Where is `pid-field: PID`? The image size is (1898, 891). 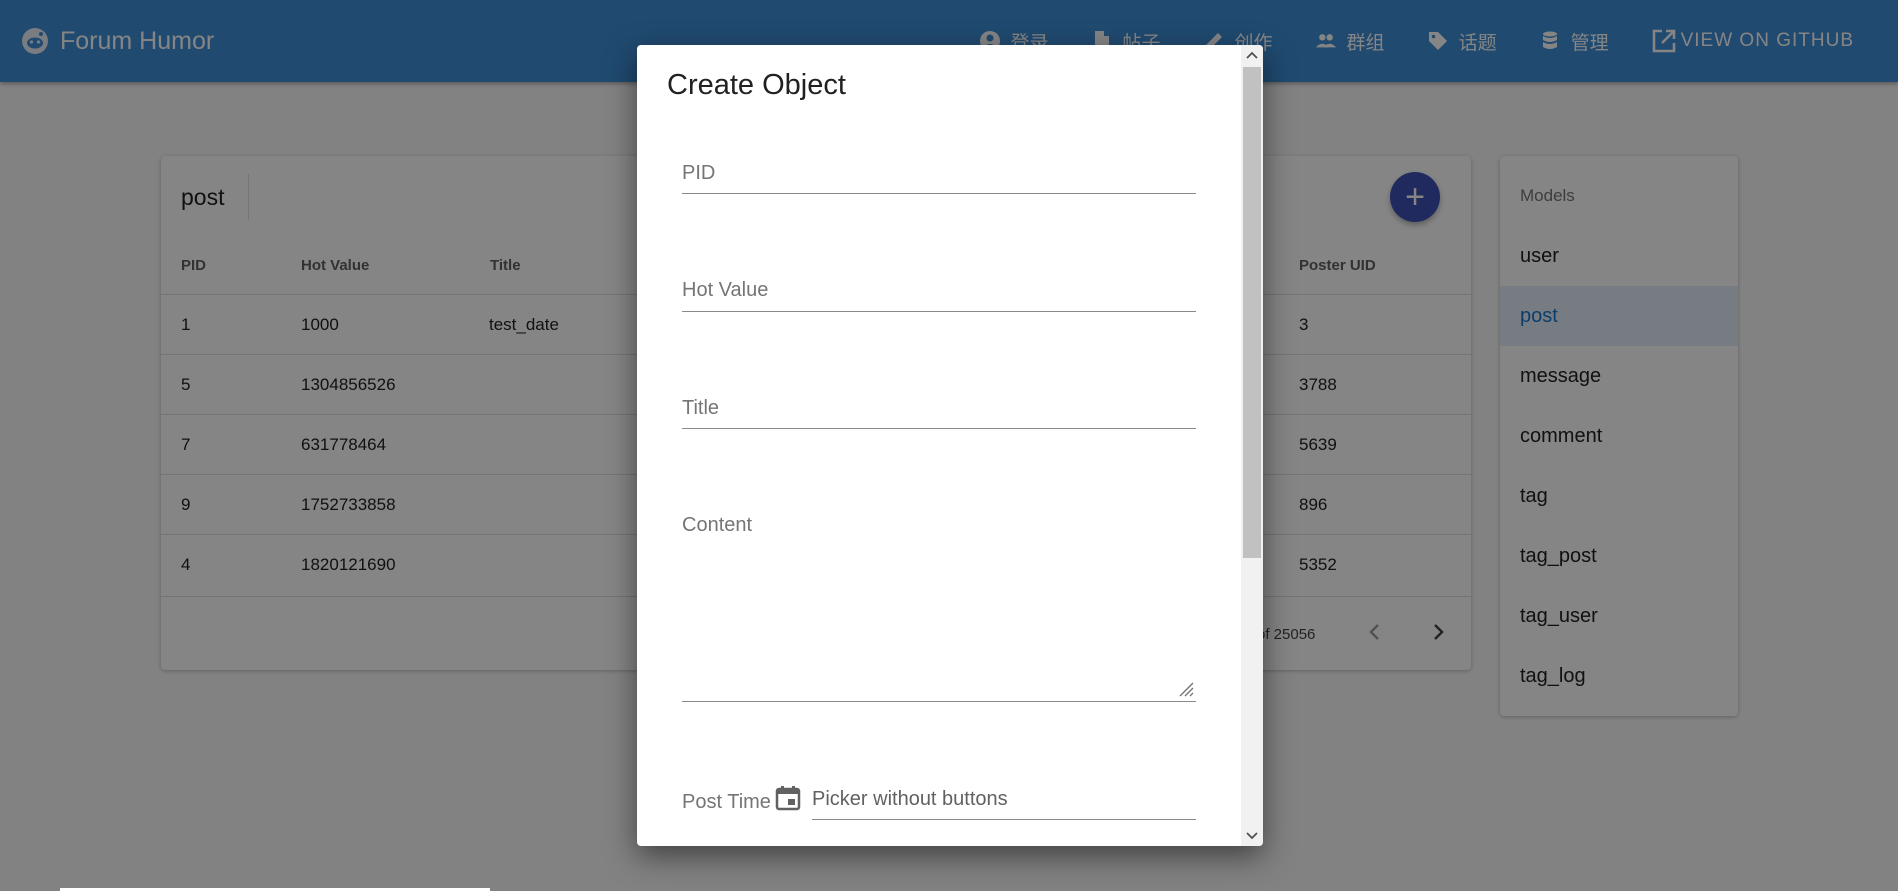 pid-field: PID is located at coordinates (698, 173).